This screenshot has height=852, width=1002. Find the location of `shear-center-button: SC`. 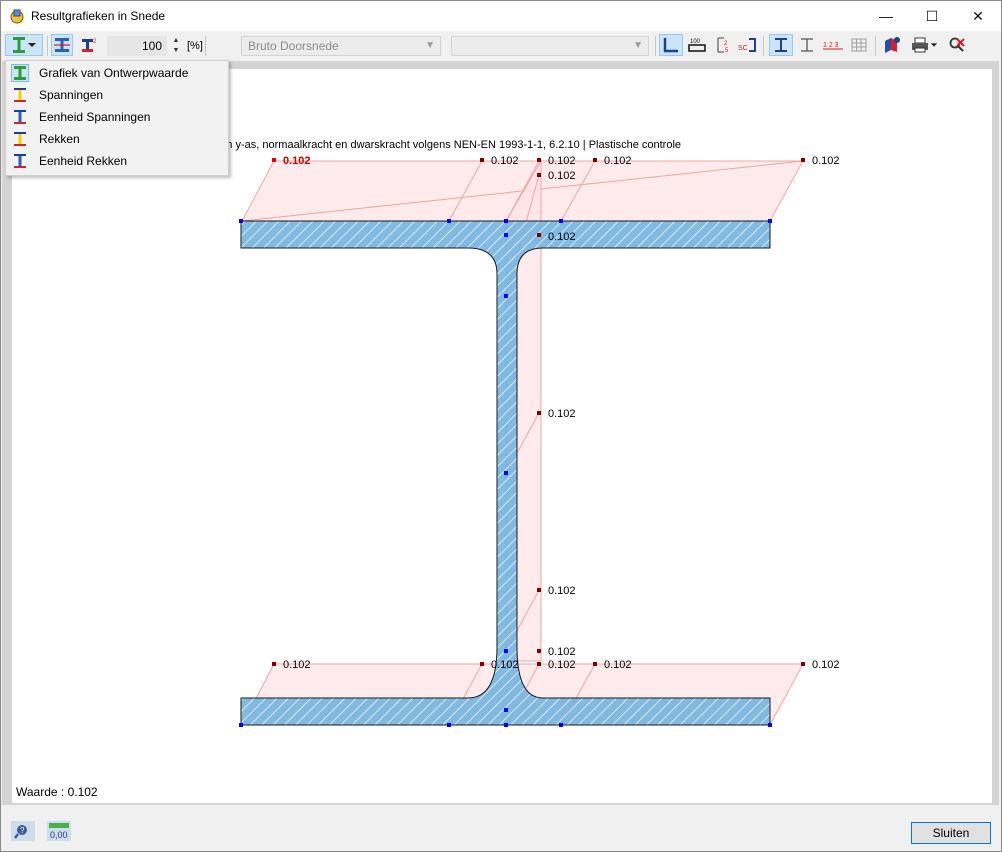

shear-center-button: SC is located at coordinates (747, 45).